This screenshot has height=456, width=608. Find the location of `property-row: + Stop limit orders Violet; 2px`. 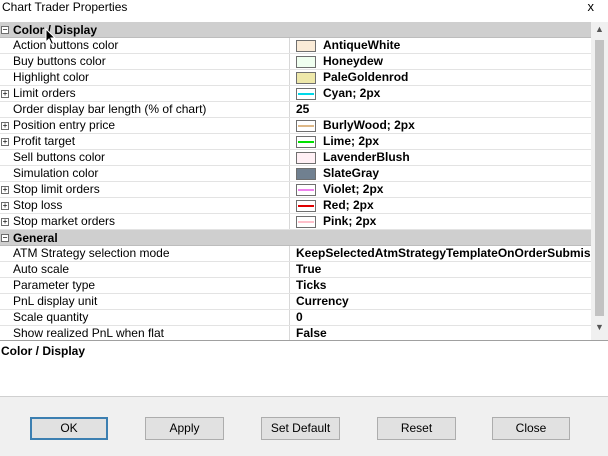

property-row: + Stop limit orders Violet; 2px is located at coordinates (295, 190).